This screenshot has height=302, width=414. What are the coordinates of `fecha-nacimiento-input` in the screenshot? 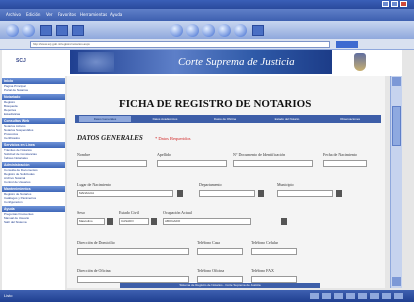 It's located at (345, 163).